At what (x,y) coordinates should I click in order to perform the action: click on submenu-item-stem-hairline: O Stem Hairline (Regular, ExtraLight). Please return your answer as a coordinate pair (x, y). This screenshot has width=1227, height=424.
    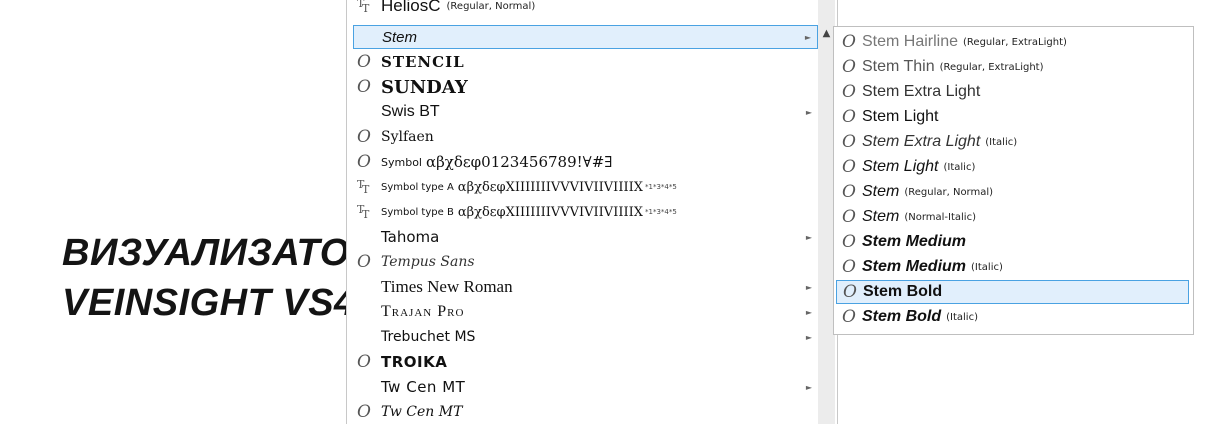
    Looking at the image, I should click on (1012, 42).